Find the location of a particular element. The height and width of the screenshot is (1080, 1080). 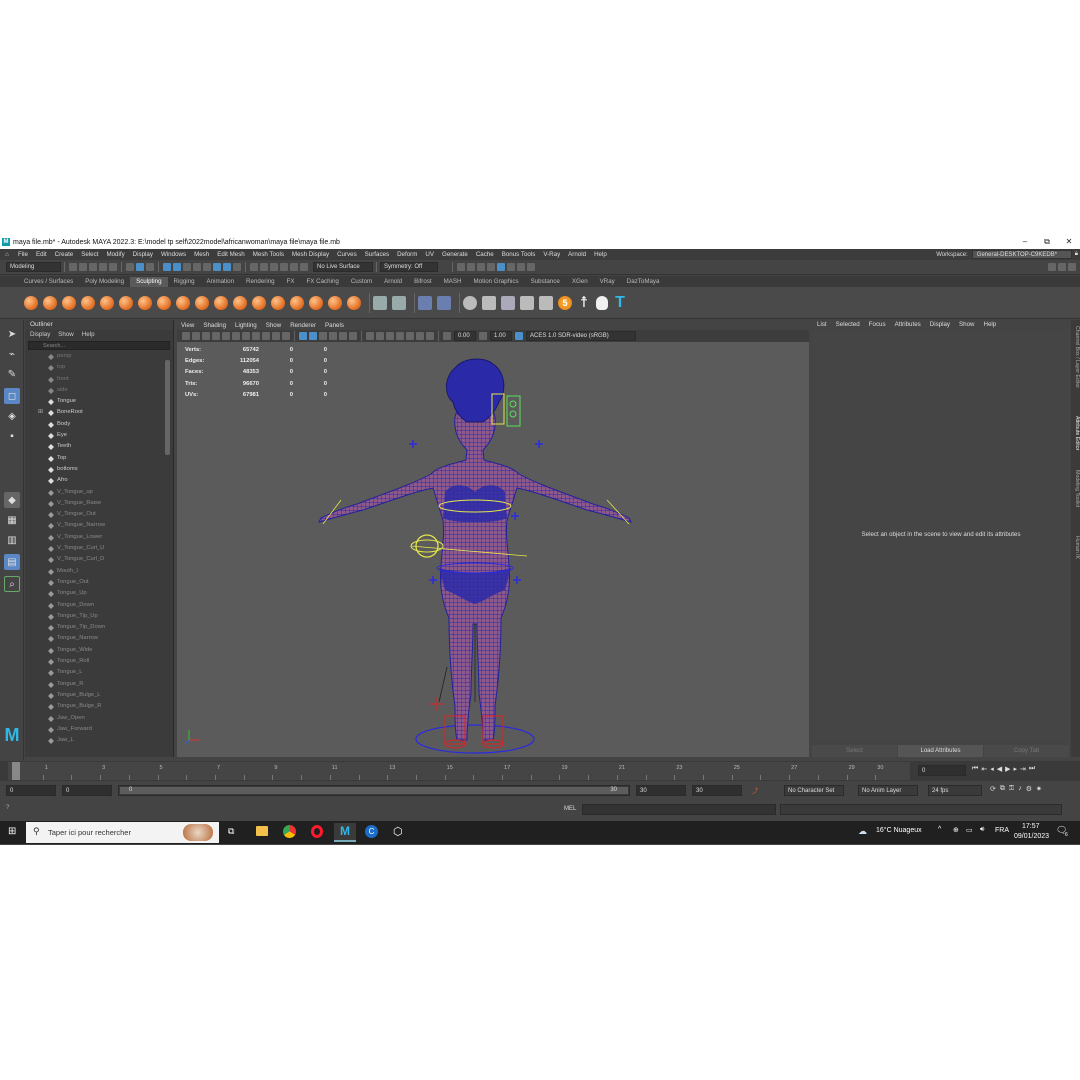

outliner-item: Tongue_Bulge_R is located at coordinates (95, 706).